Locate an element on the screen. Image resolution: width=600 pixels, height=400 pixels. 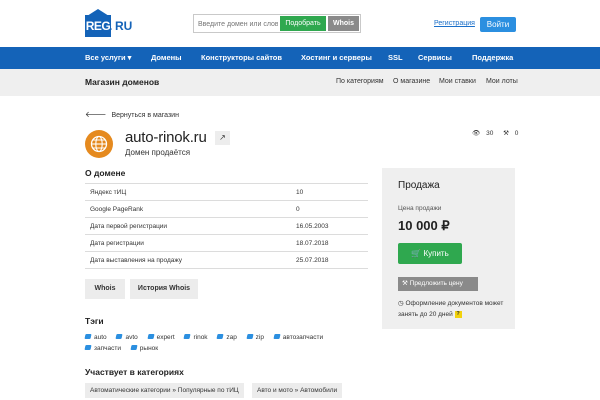
logo-suffix: RU is located at coordinates (124, 26).